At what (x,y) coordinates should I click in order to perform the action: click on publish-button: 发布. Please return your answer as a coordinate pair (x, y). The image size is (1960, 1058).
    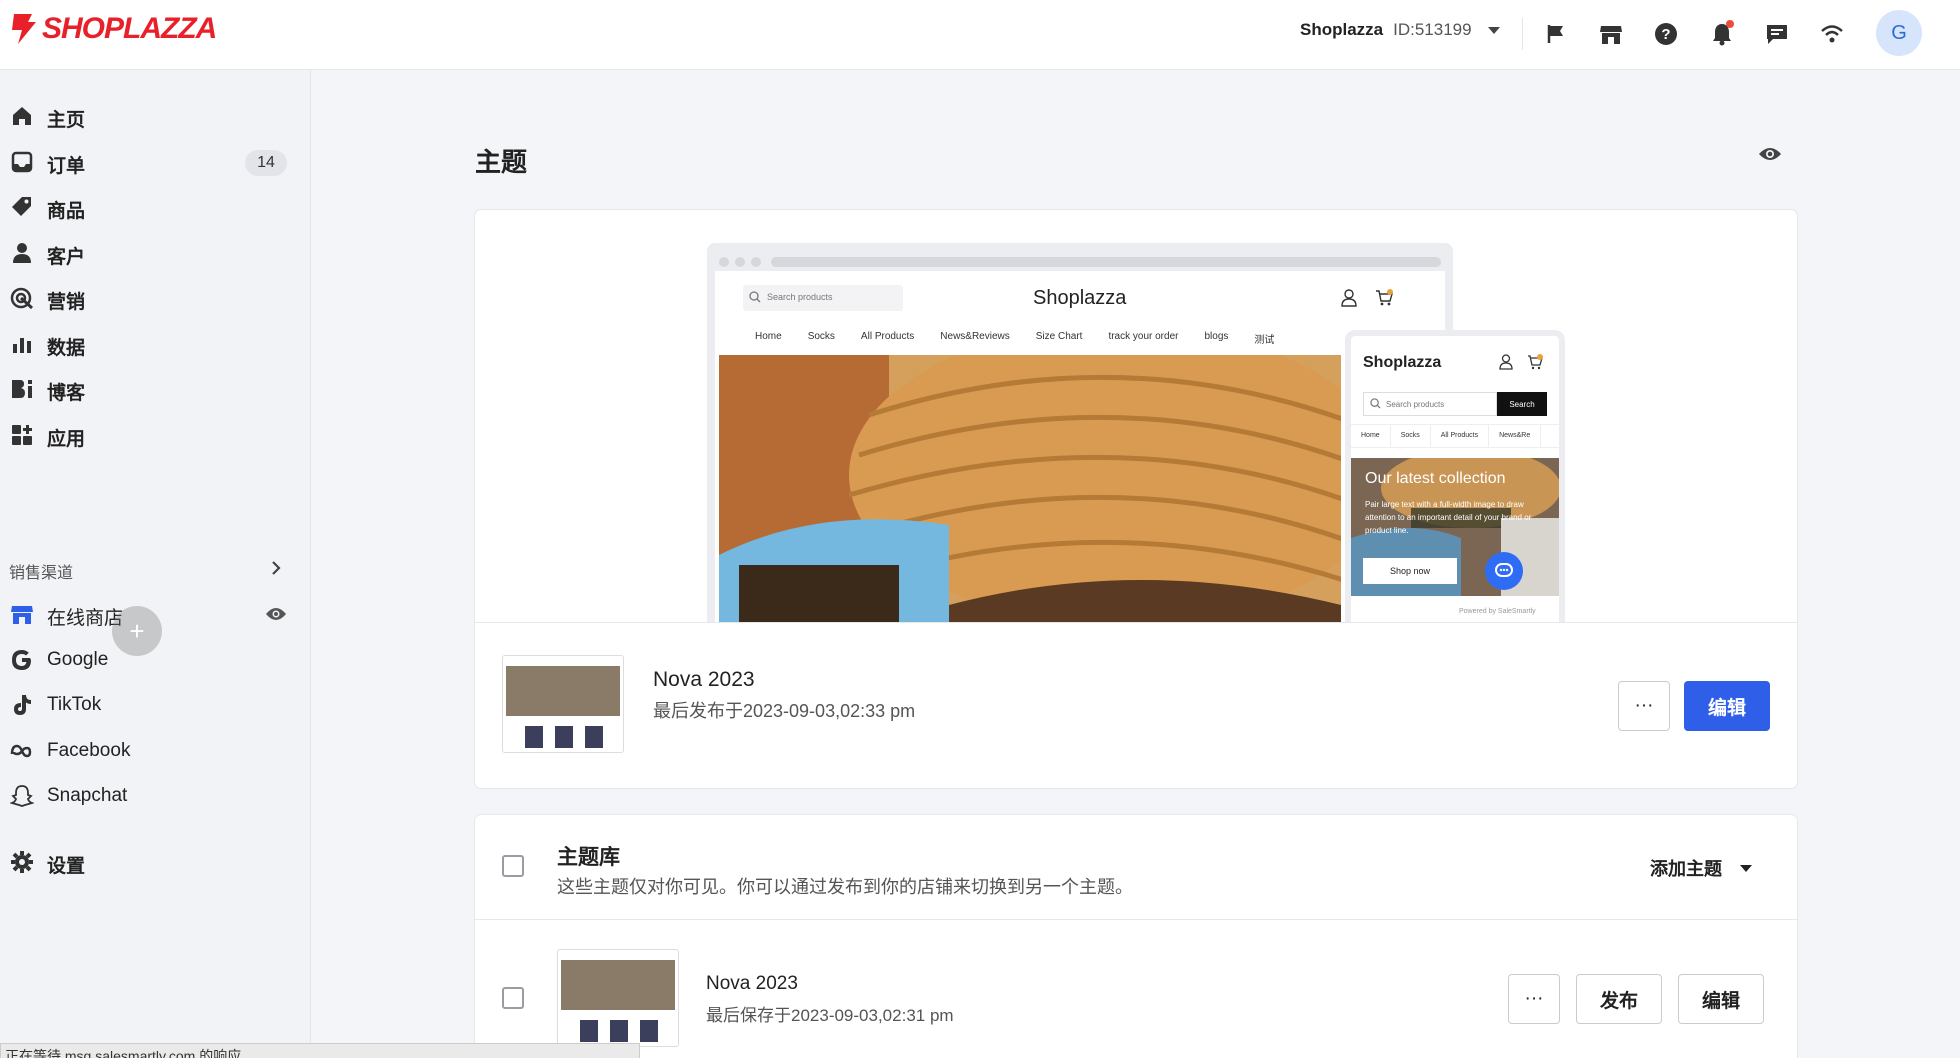
    Looking at the image, I should click on (1619, 999).